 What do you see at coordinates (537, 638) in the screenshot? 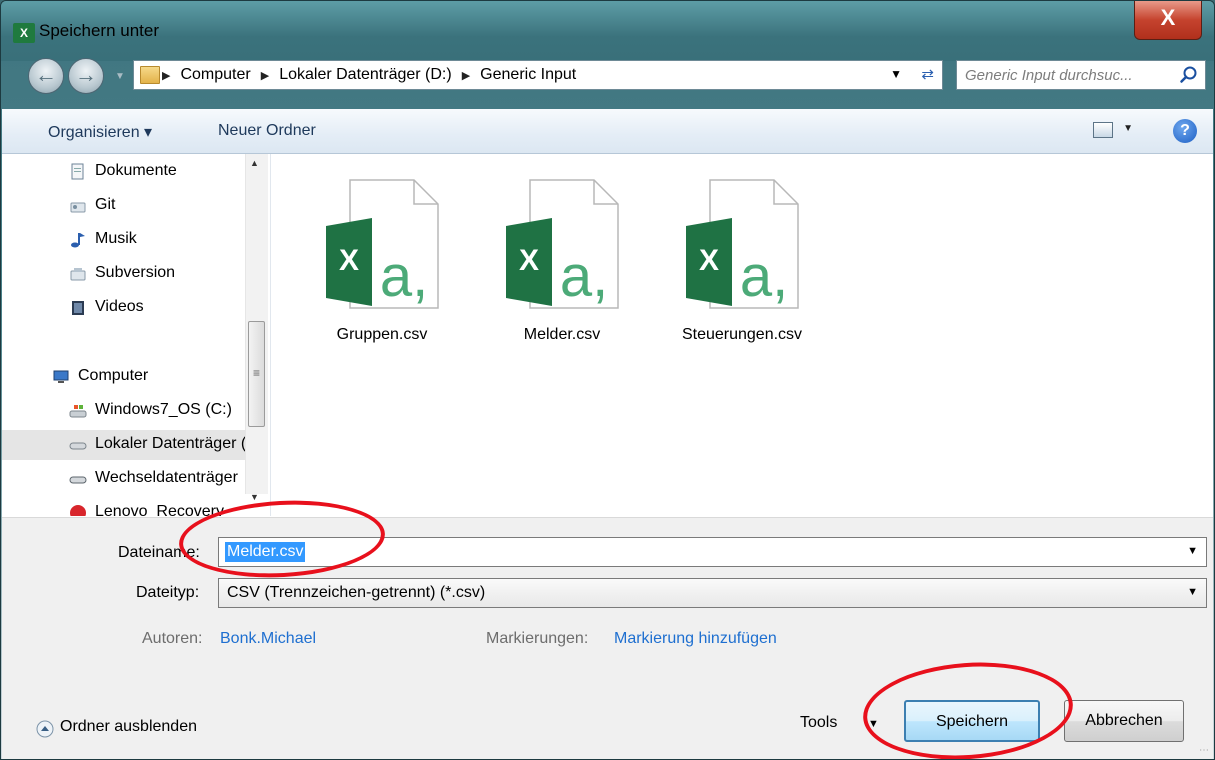
I see `tags-label: Markierungen:` at bounding box center [537, 638].